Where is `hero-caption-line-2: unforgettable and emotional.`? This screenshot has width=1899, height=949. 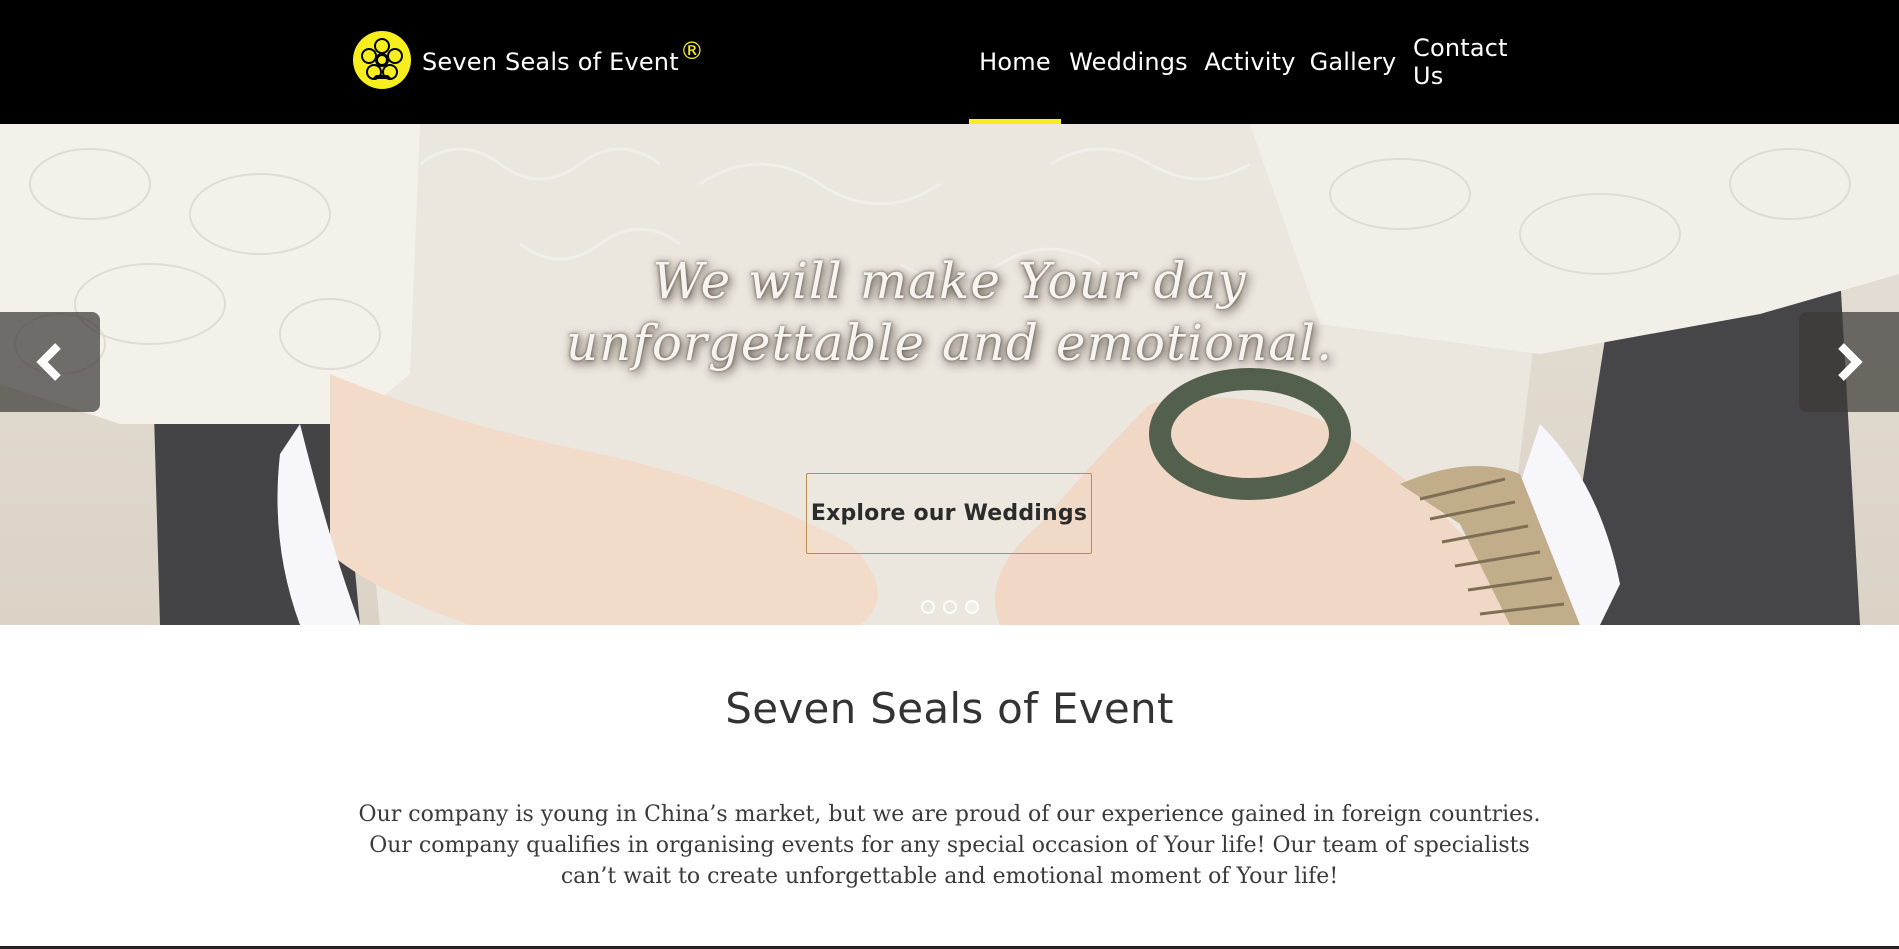
hero-caption-line-2: unforgettable and emotional. is located at coordinates (949, 343).